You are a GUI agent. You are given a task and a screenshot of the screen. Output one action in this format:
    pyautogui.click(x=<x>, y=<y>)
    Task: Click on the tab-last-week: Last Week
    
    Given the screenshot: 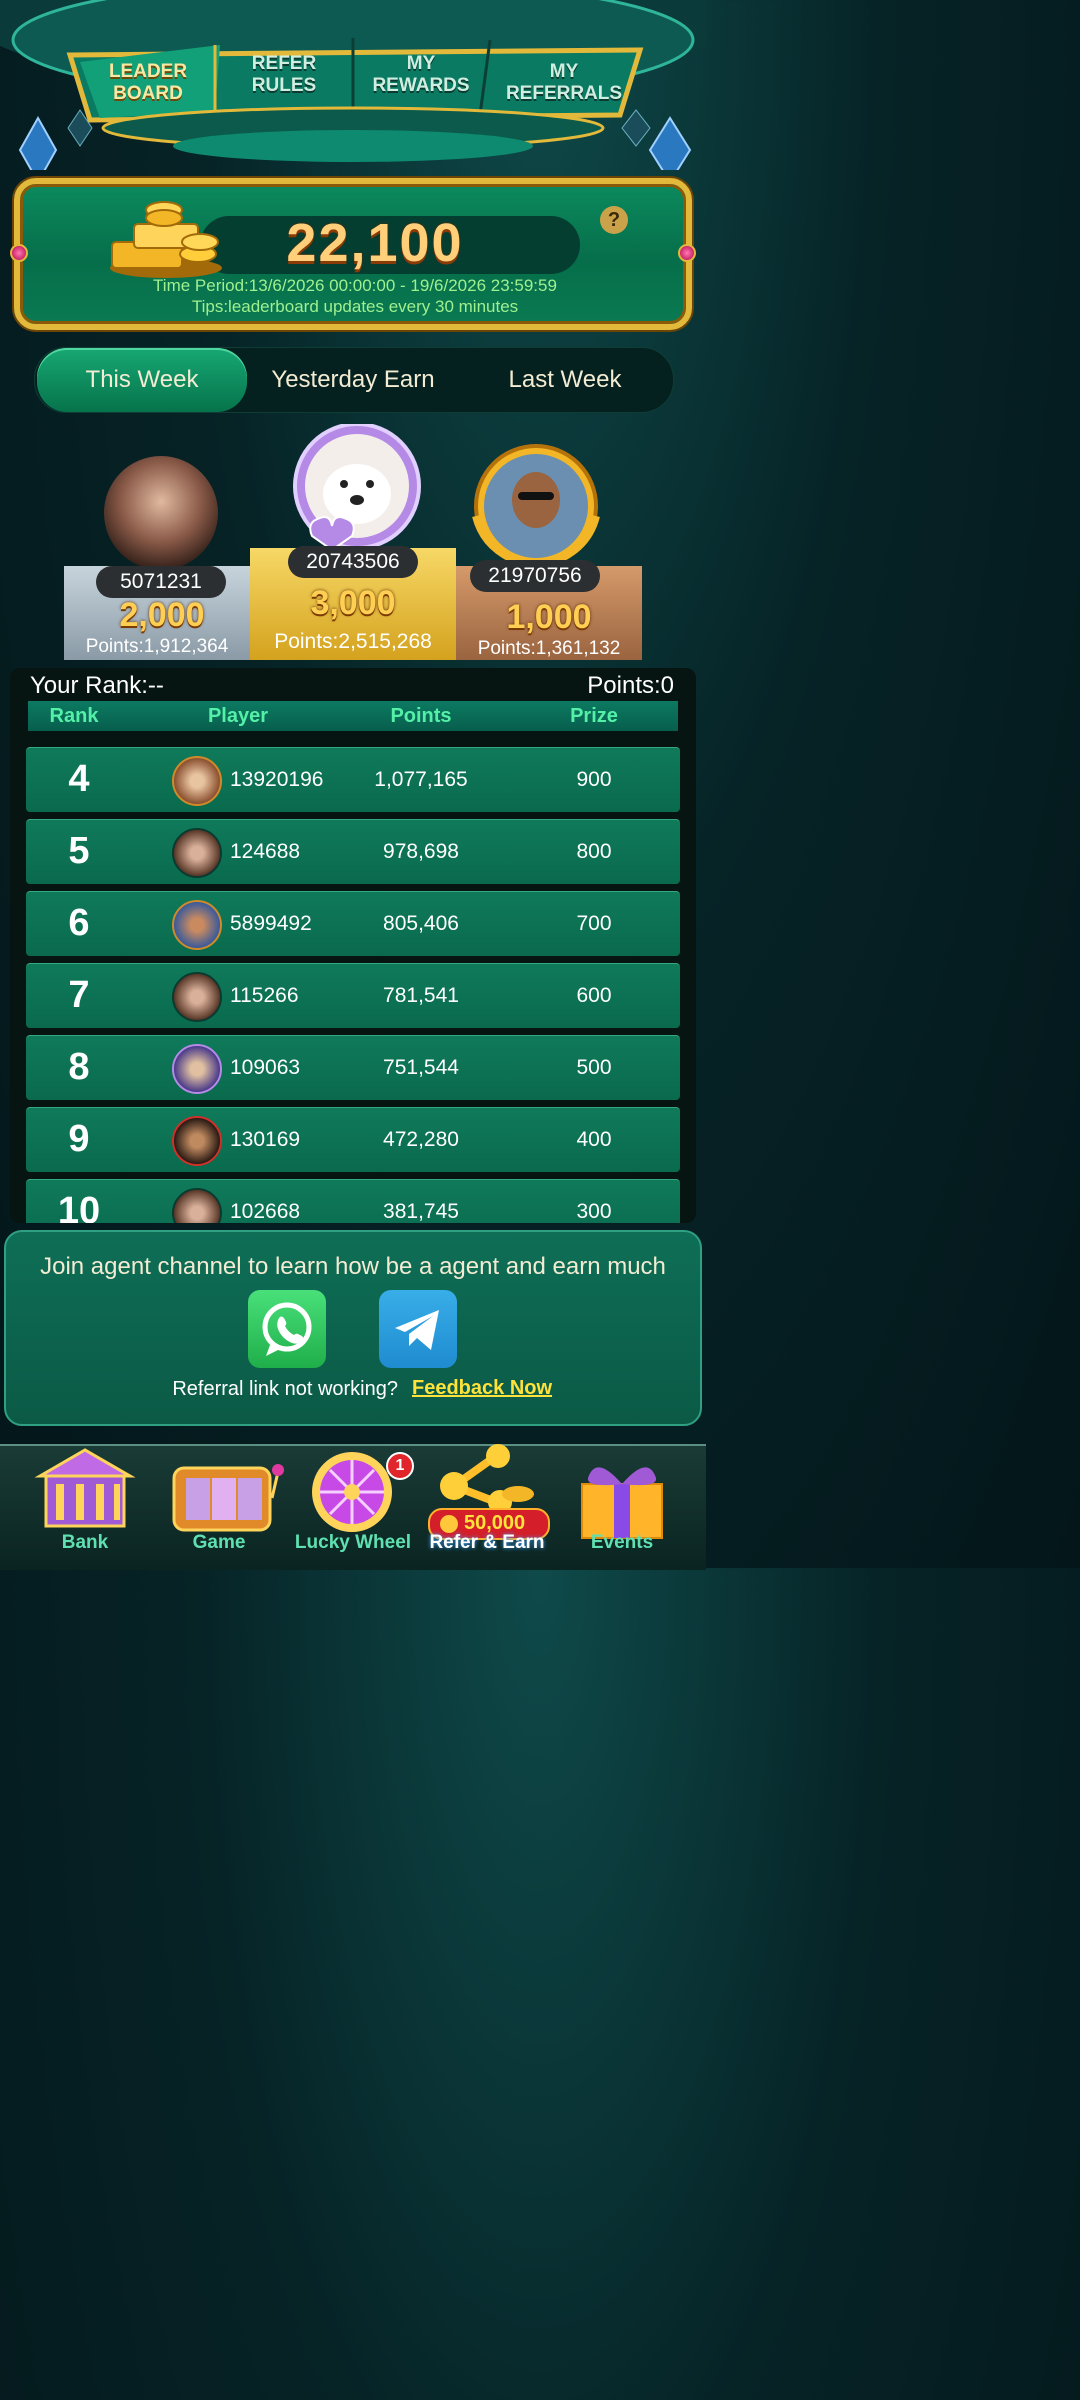 What is the action you would take?
    pyautogui.click(x=565, y=380)
    